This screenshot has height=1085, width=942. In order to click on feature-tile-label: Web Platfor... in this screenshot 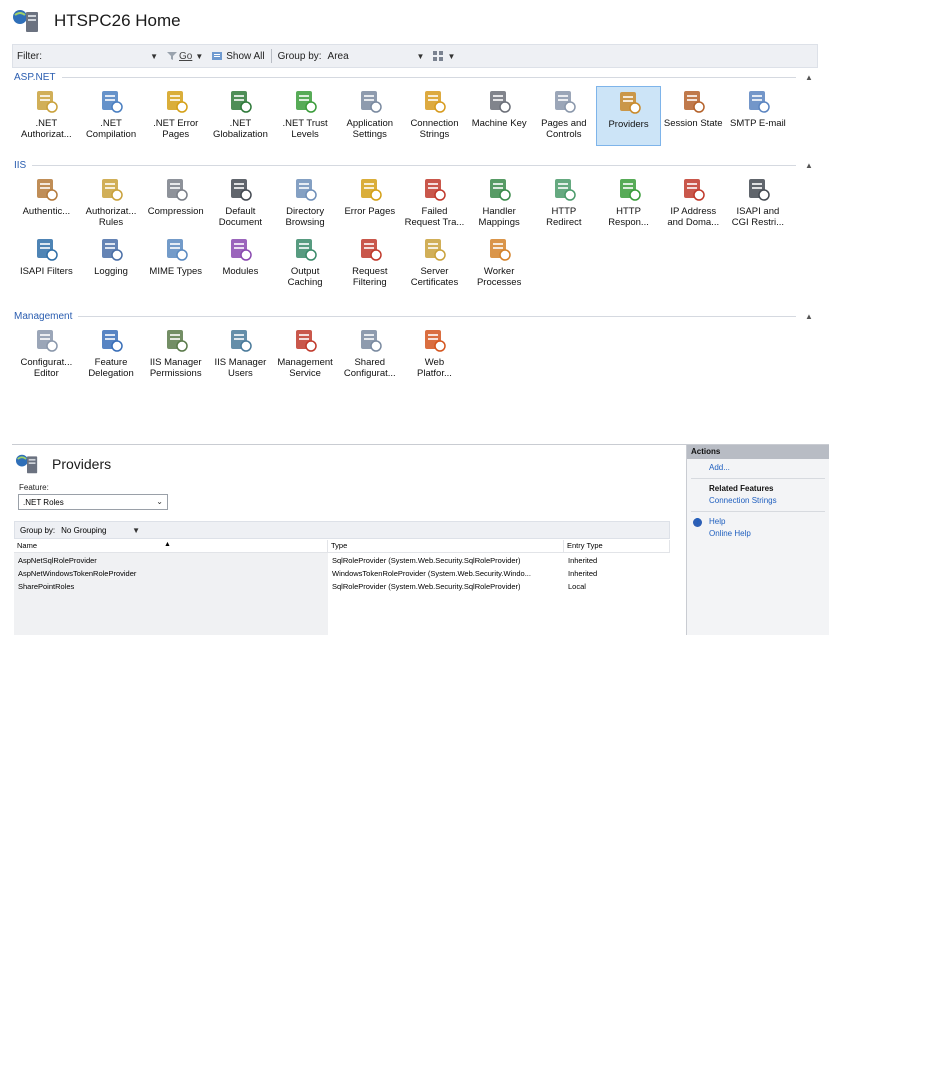, I will do `click(434, 368)`.